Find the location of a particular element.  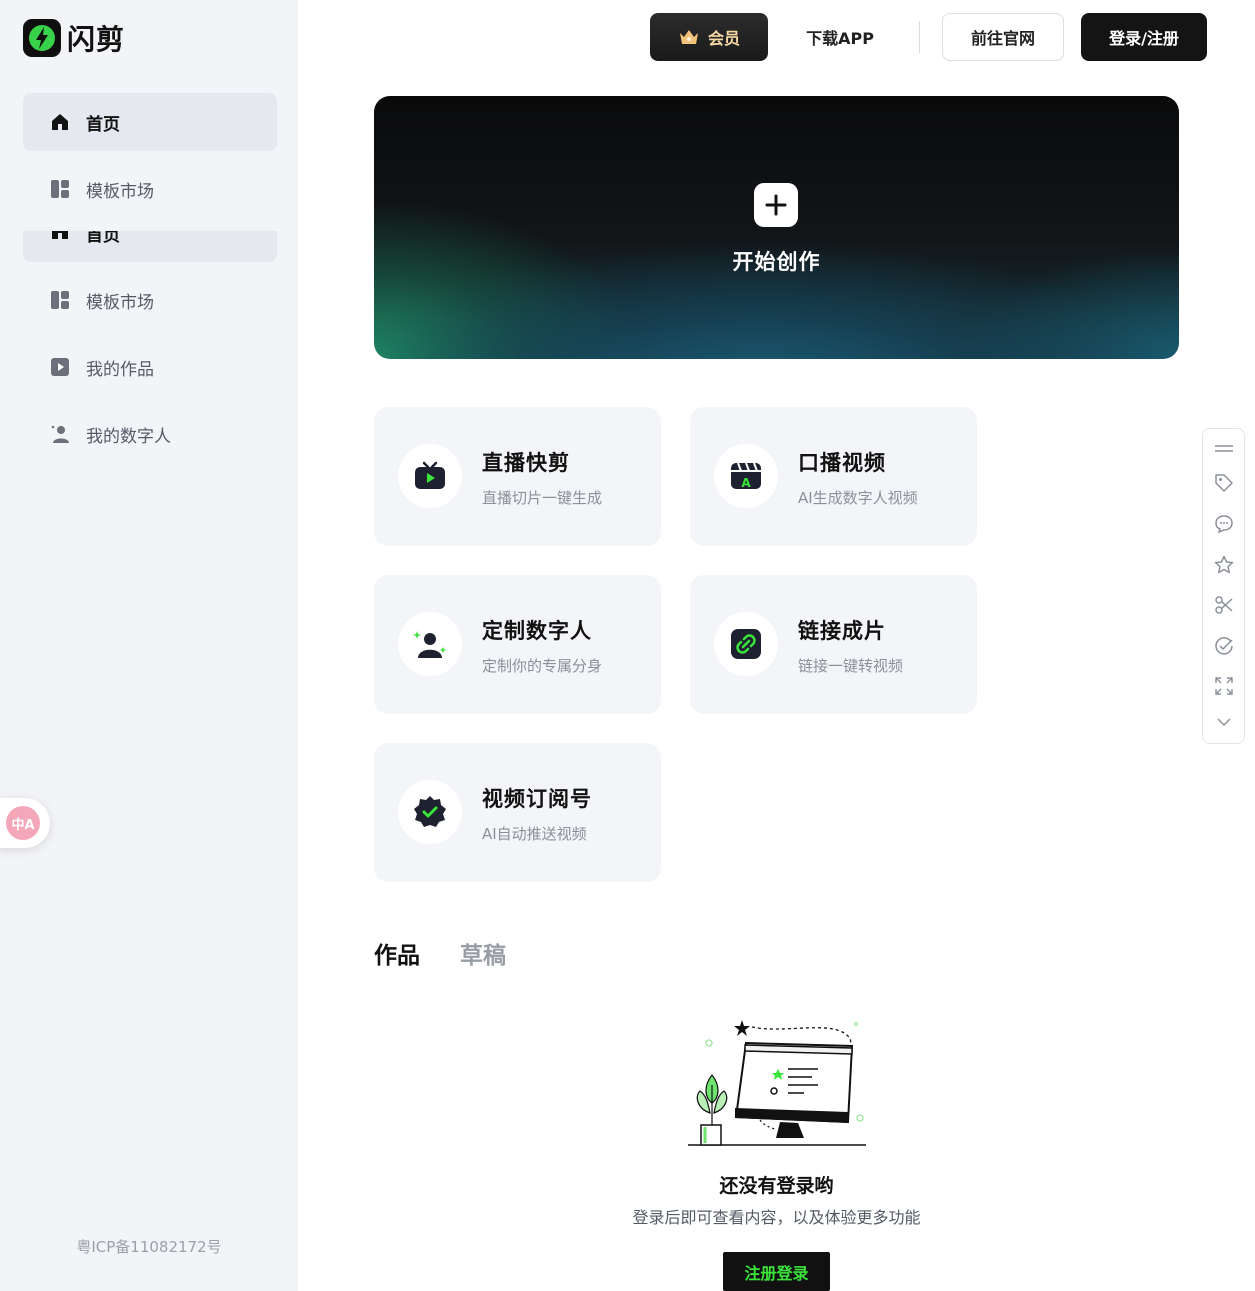

feature-card-video-subscription: 视频订阅号 AI自动推送视频 is located at coordinates (517, 812).